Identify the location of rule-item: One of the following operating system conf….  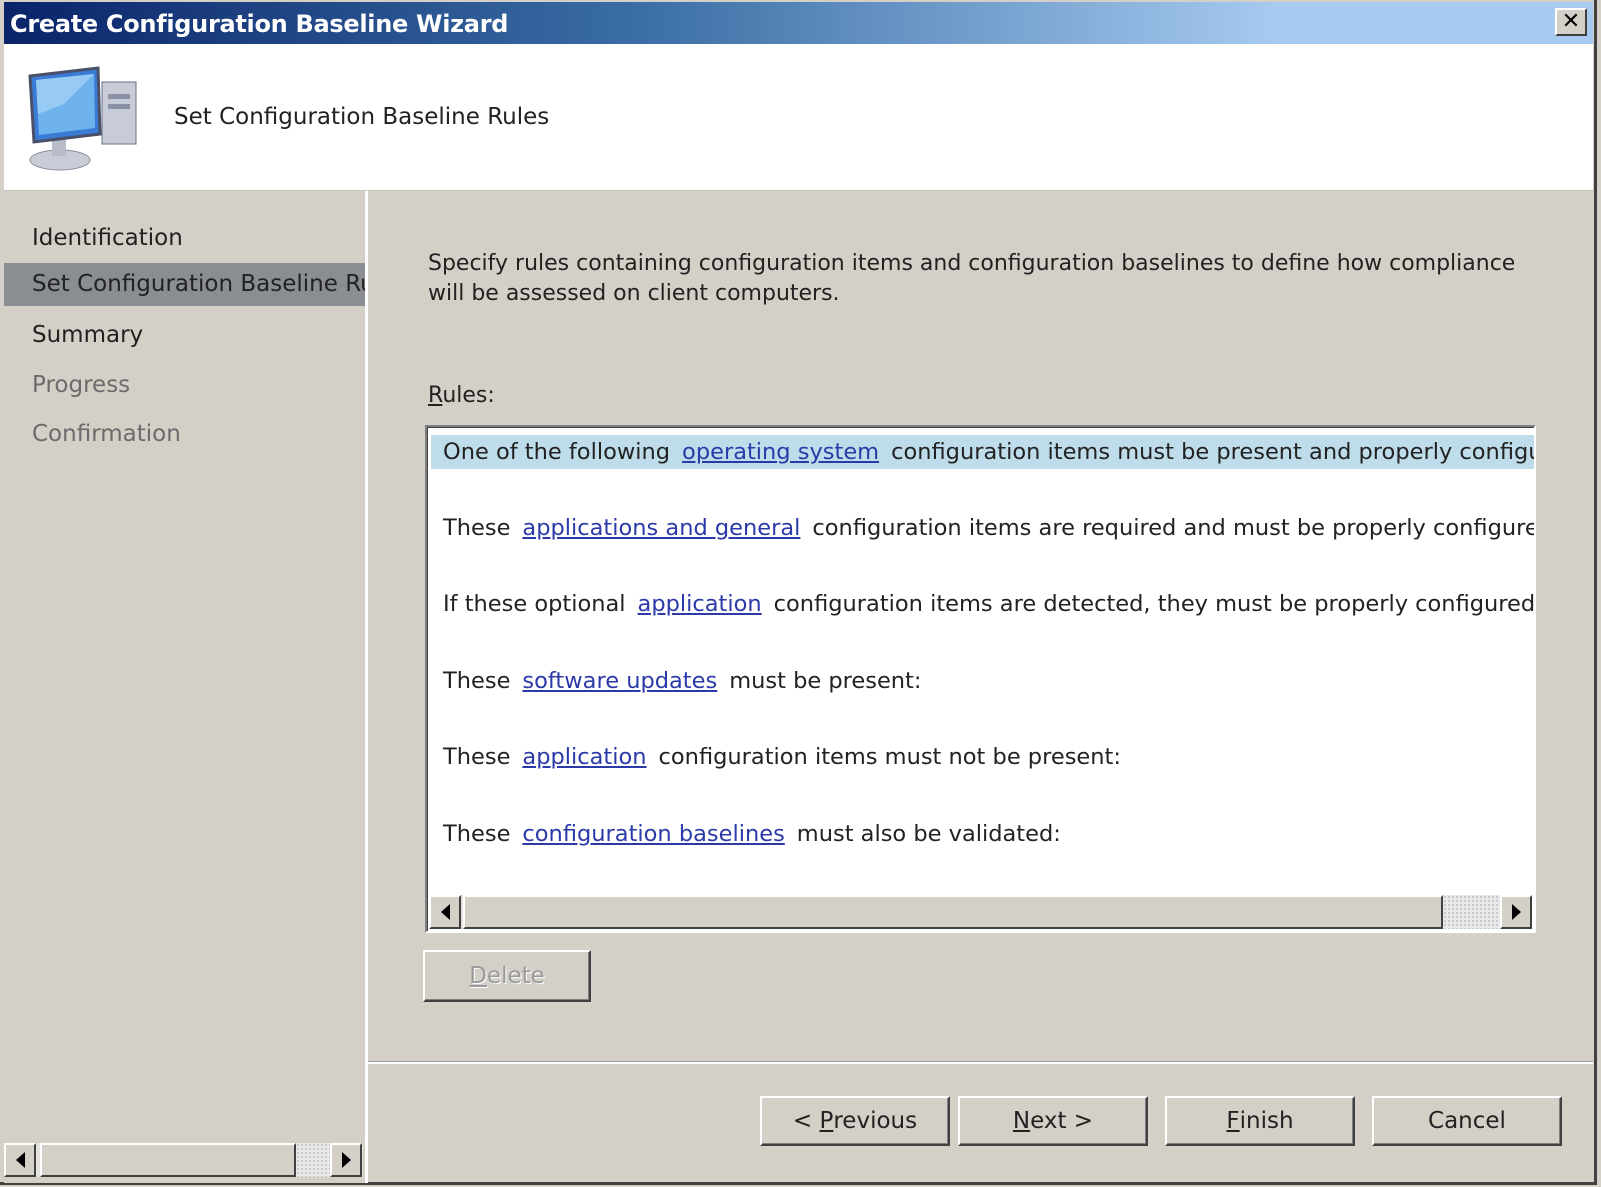
(982, 452).